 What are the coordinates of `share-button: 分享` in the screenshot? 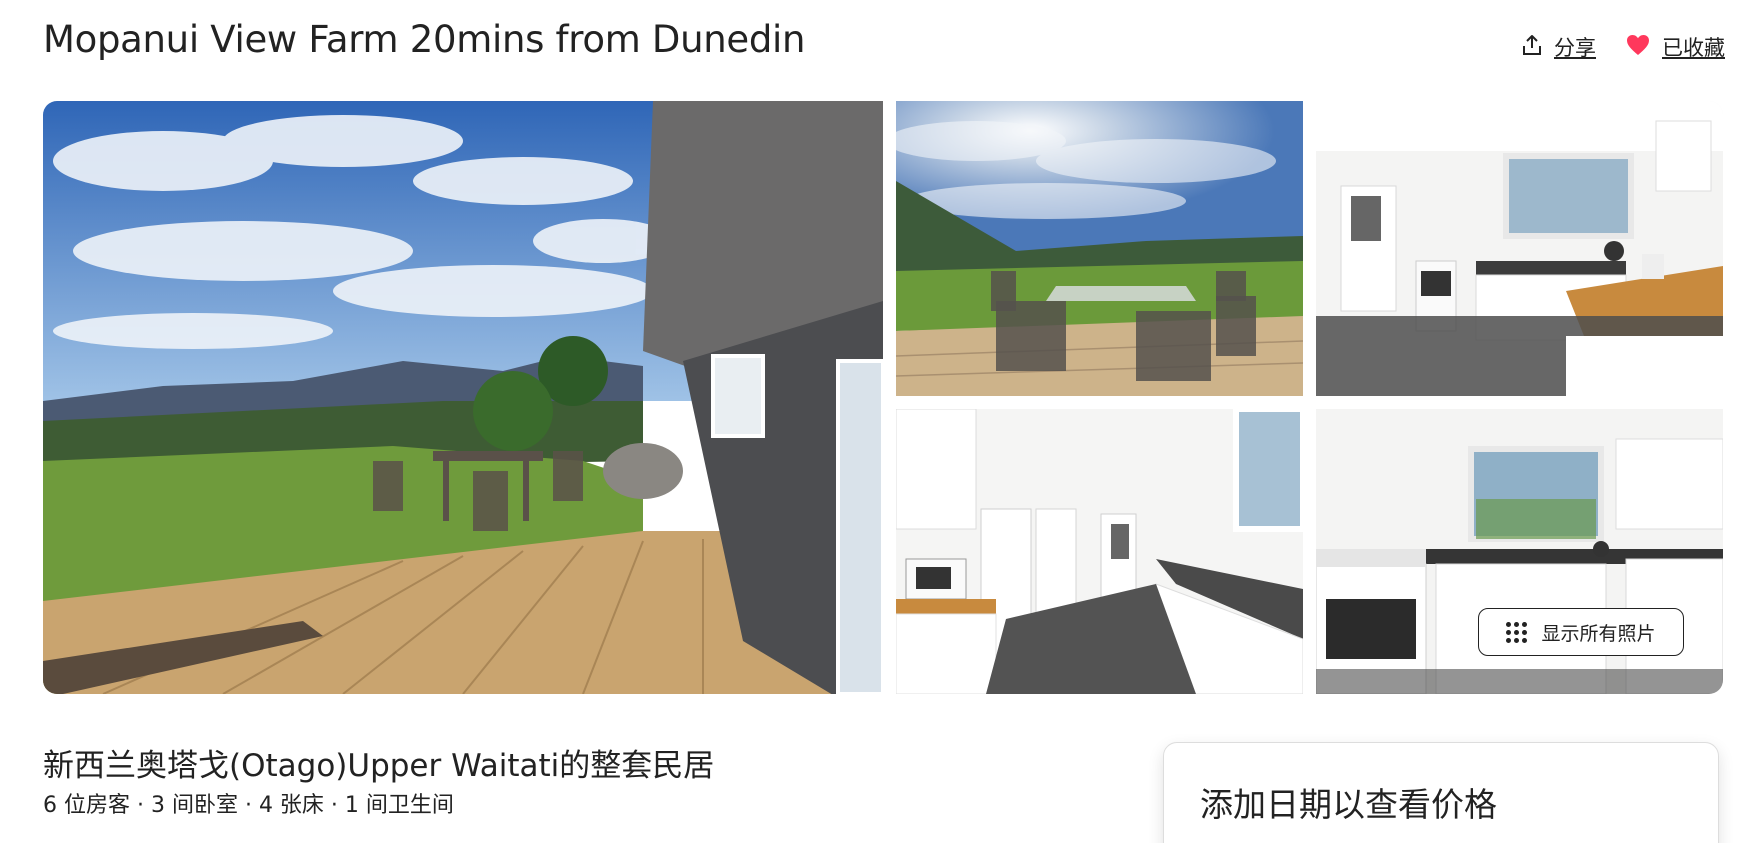 It's located at (1559, 47).